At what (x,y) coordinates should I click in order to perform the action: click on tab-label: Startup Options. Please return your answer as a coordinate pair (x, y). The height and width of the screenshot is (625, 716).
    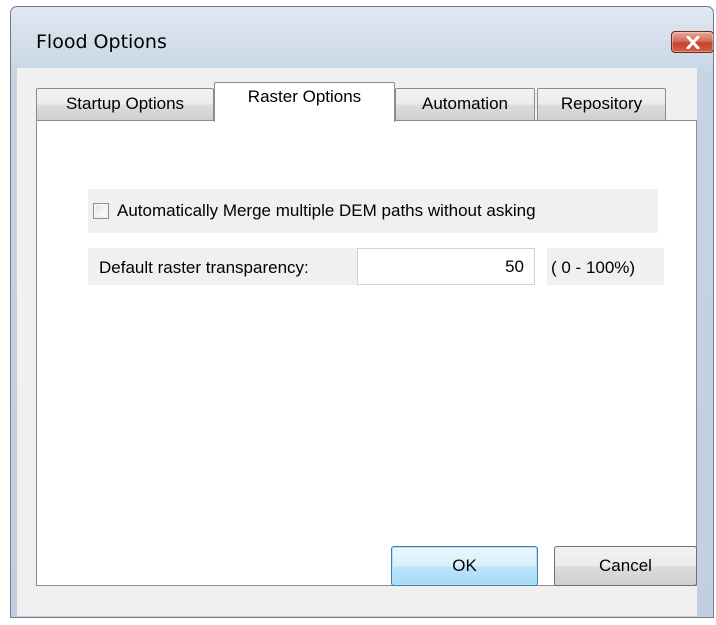
    Looking at the image, I should click on (125, 103).